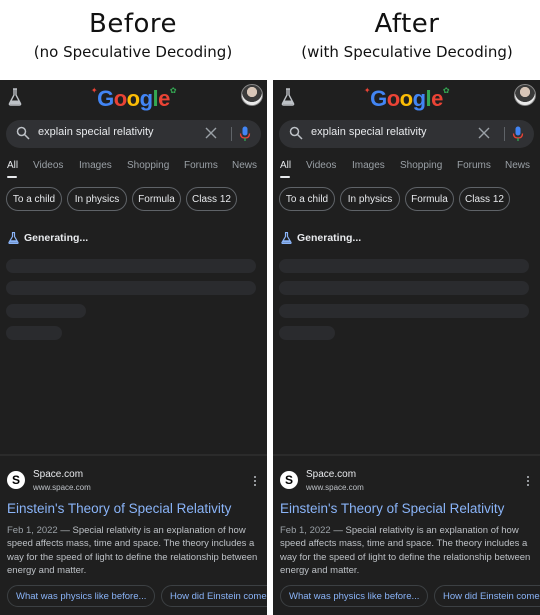 Image resolution: width=540 pixels, height=615 pixels. Describe the element at coordinates (132, 24) in the screenshot. I see `before-title: Before` at that location.